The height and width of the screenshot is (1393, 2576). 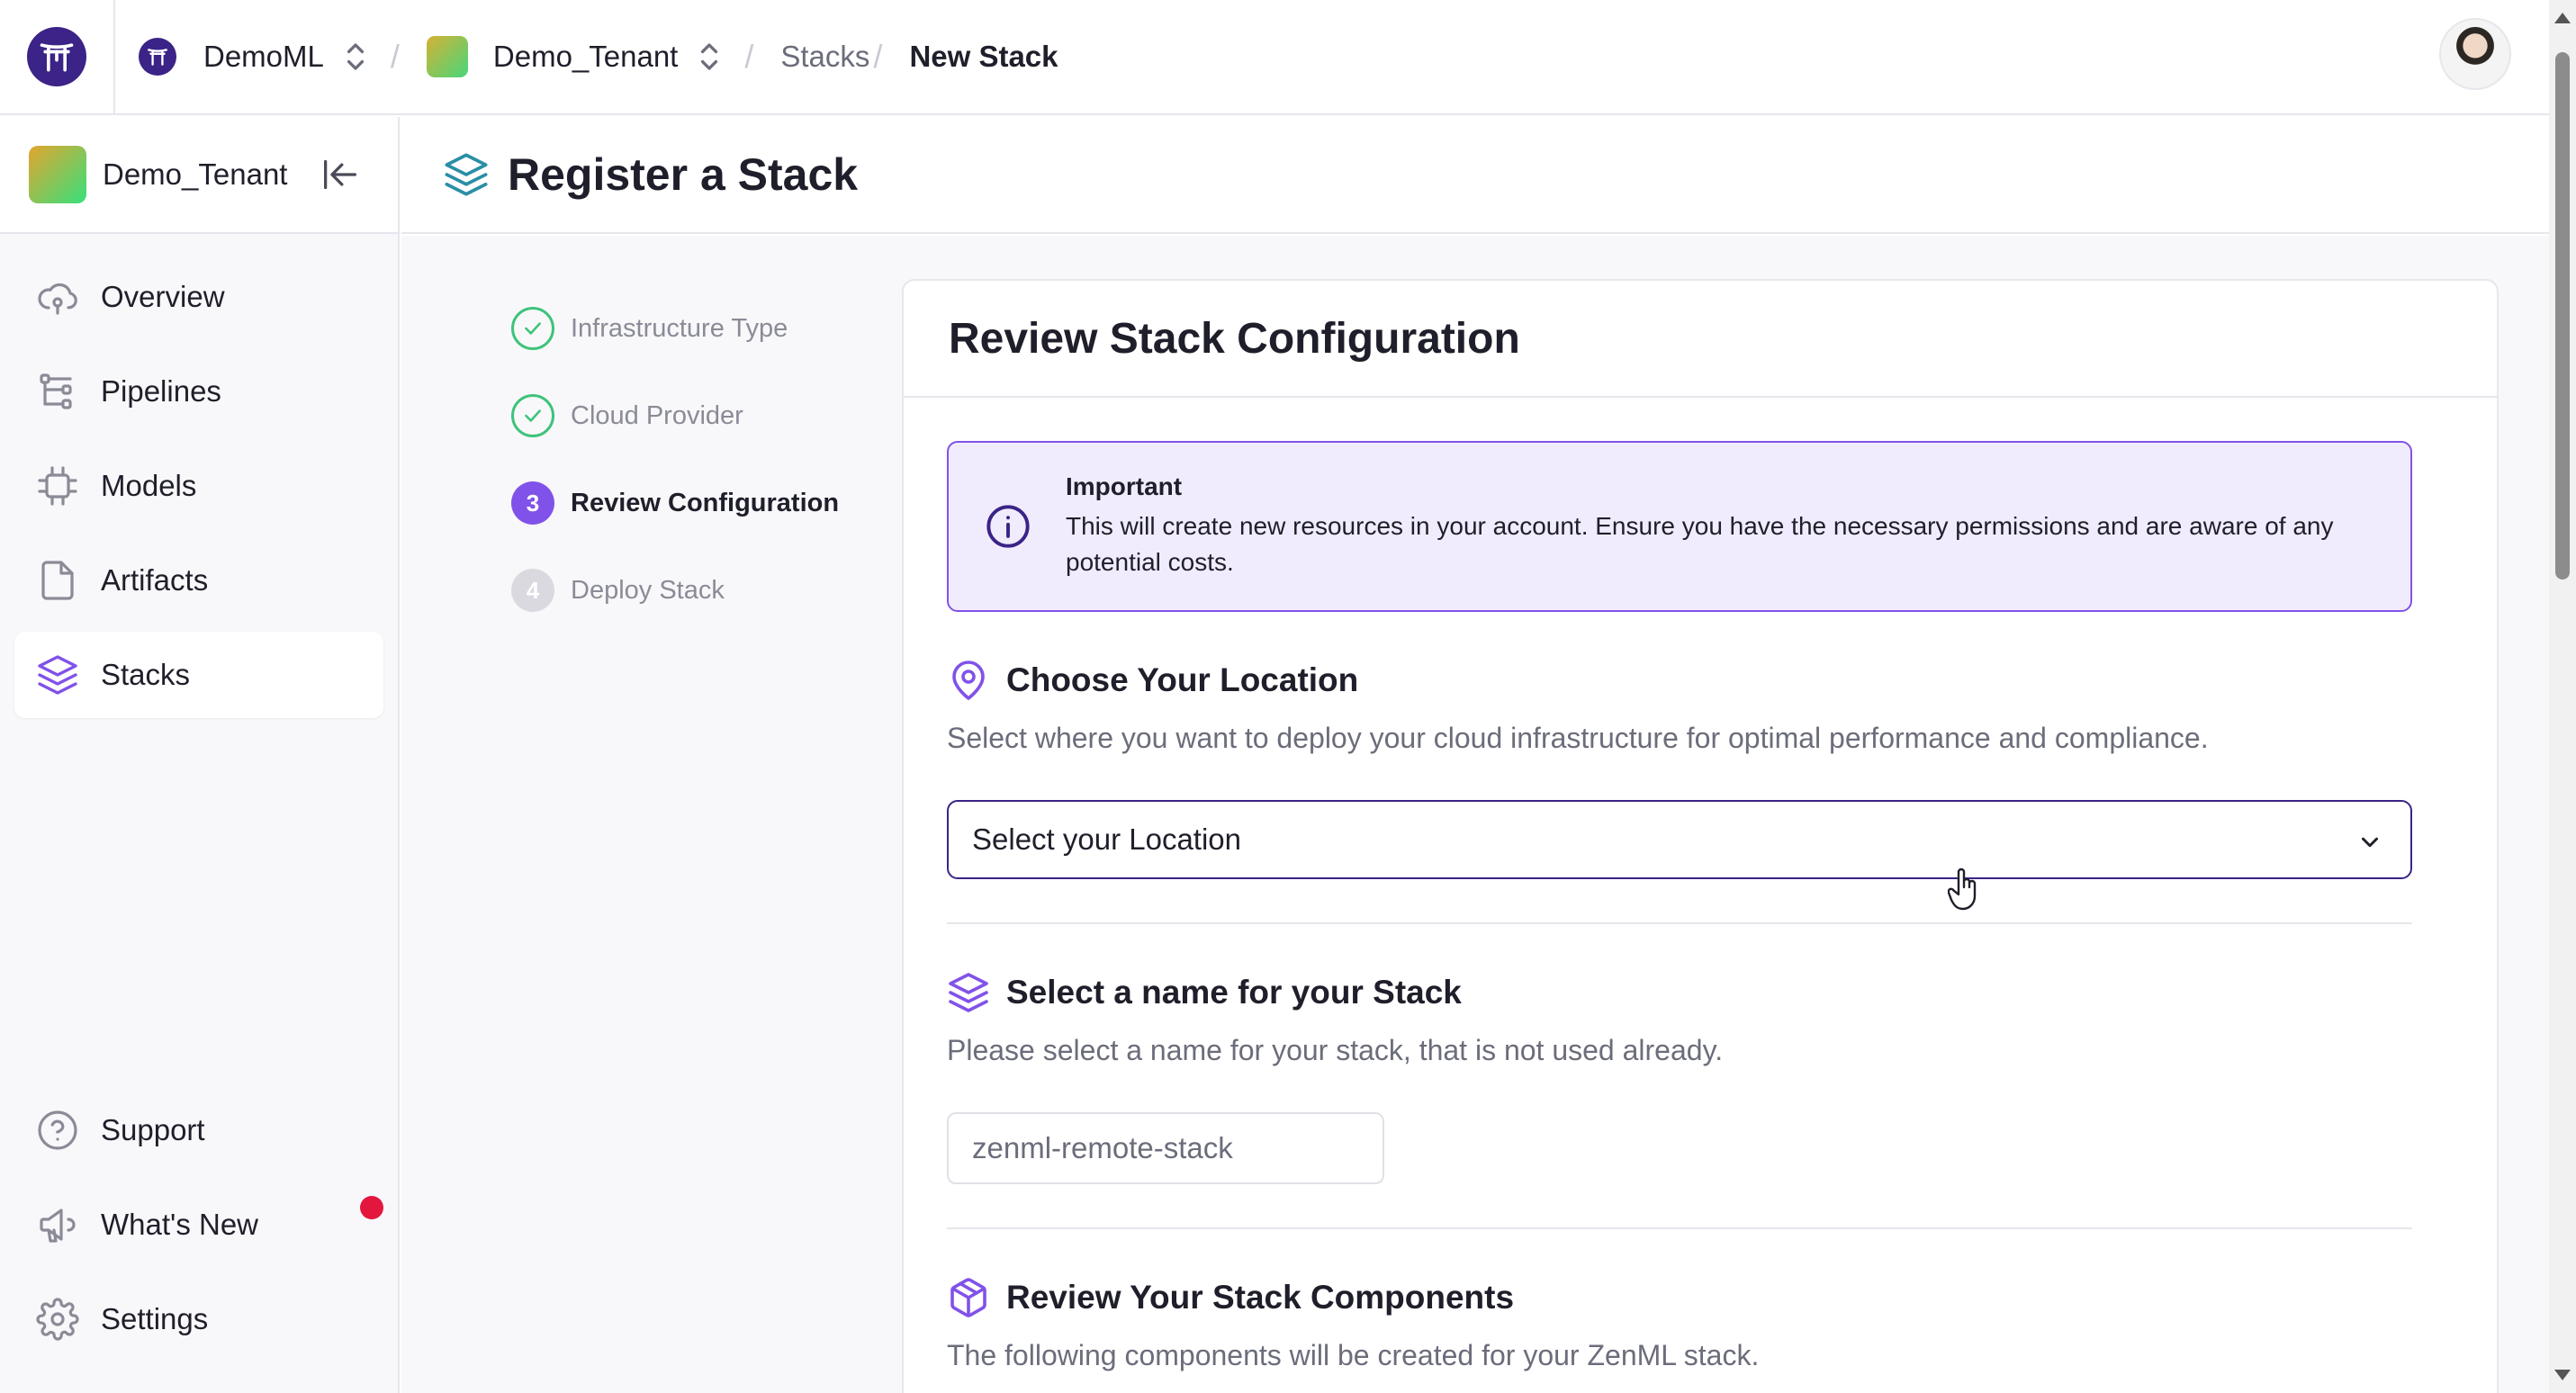 I want to click on artifacts-icon, so click(x=57, y=580).